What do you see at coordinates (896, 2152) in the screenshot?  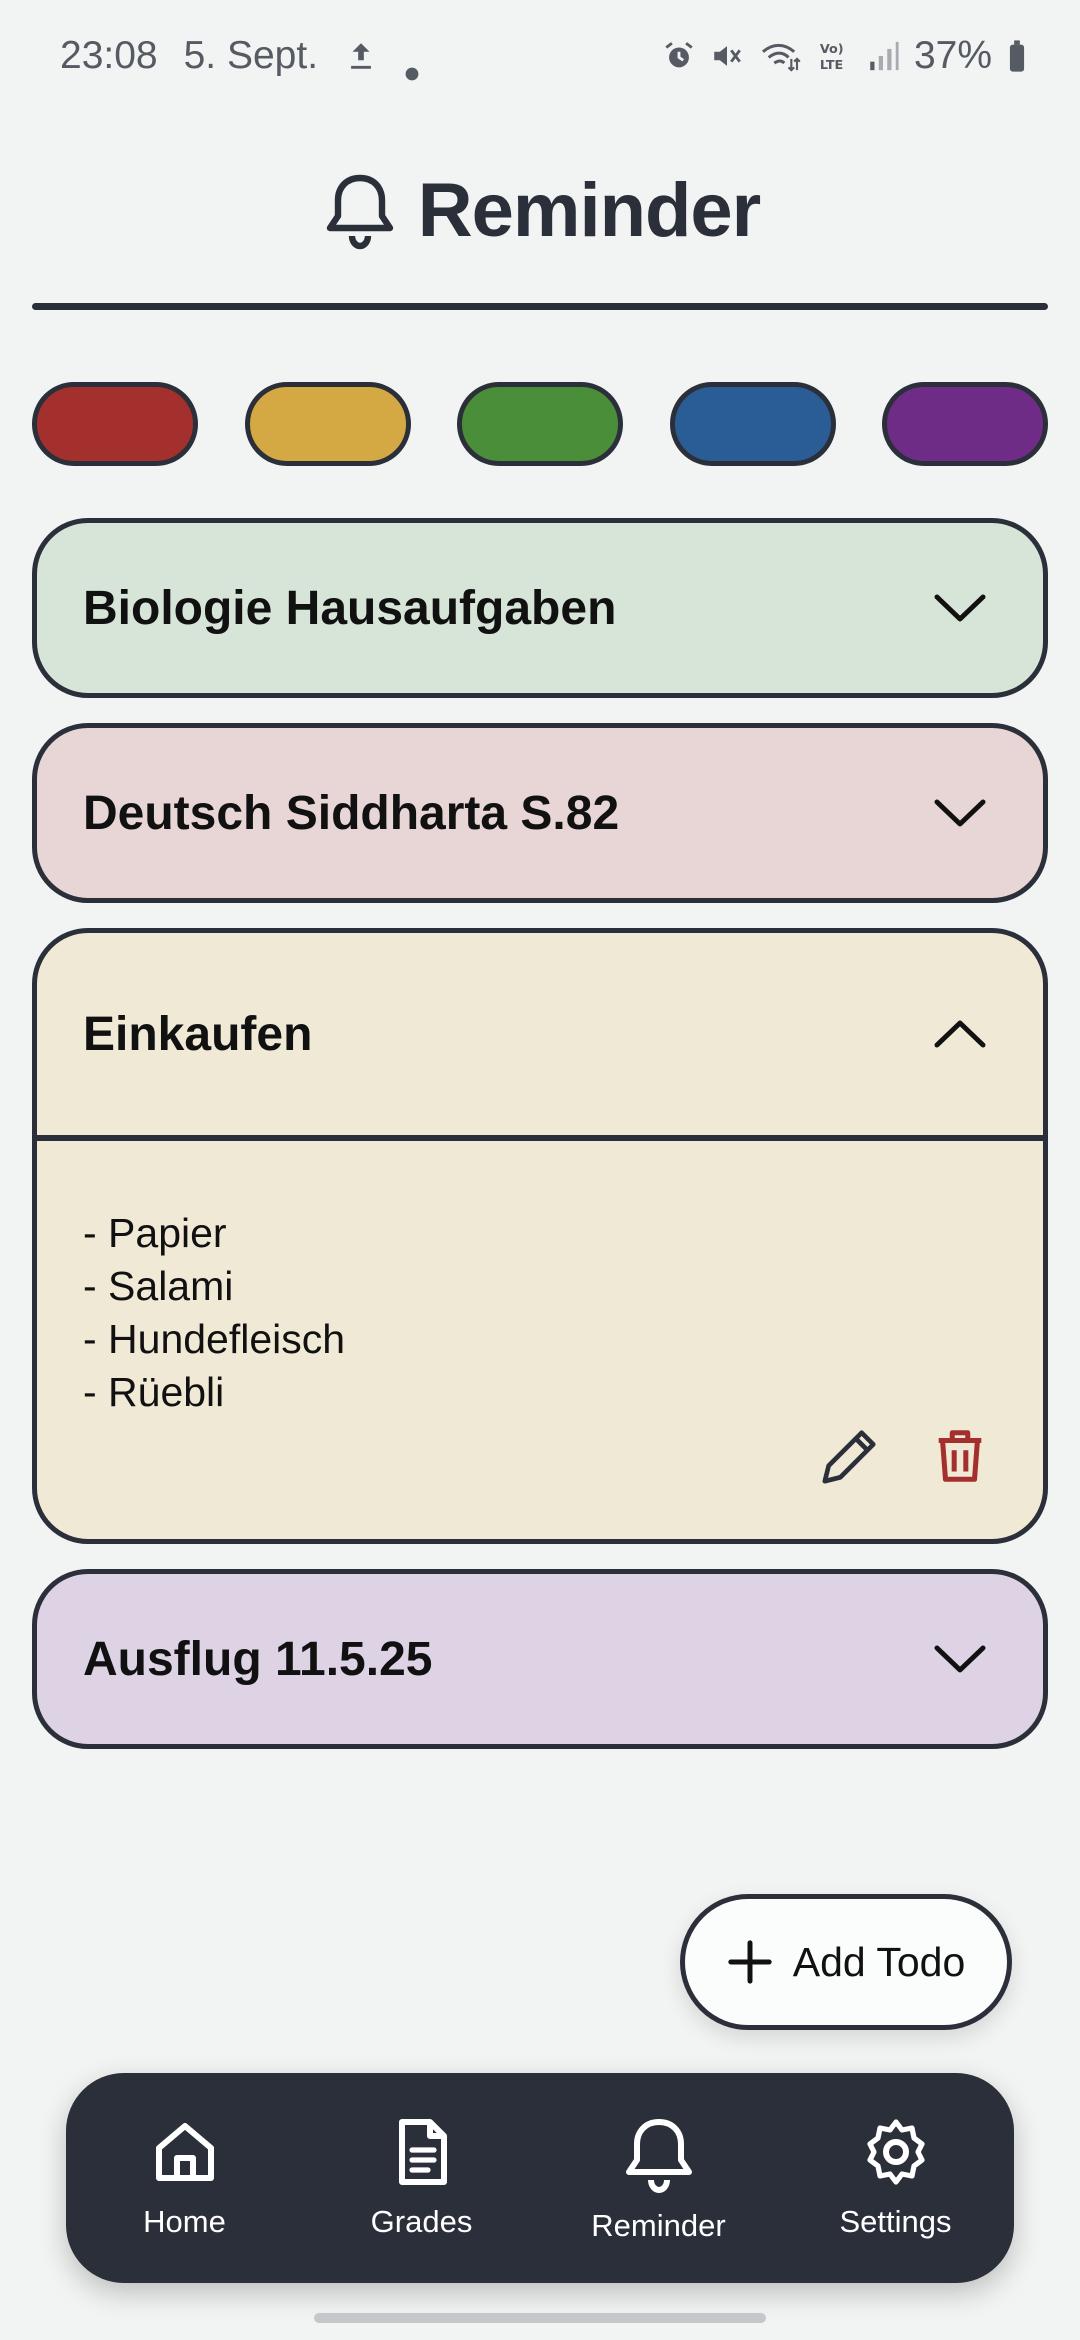 I see `gear-icon` at bounding box center [896, 2152].